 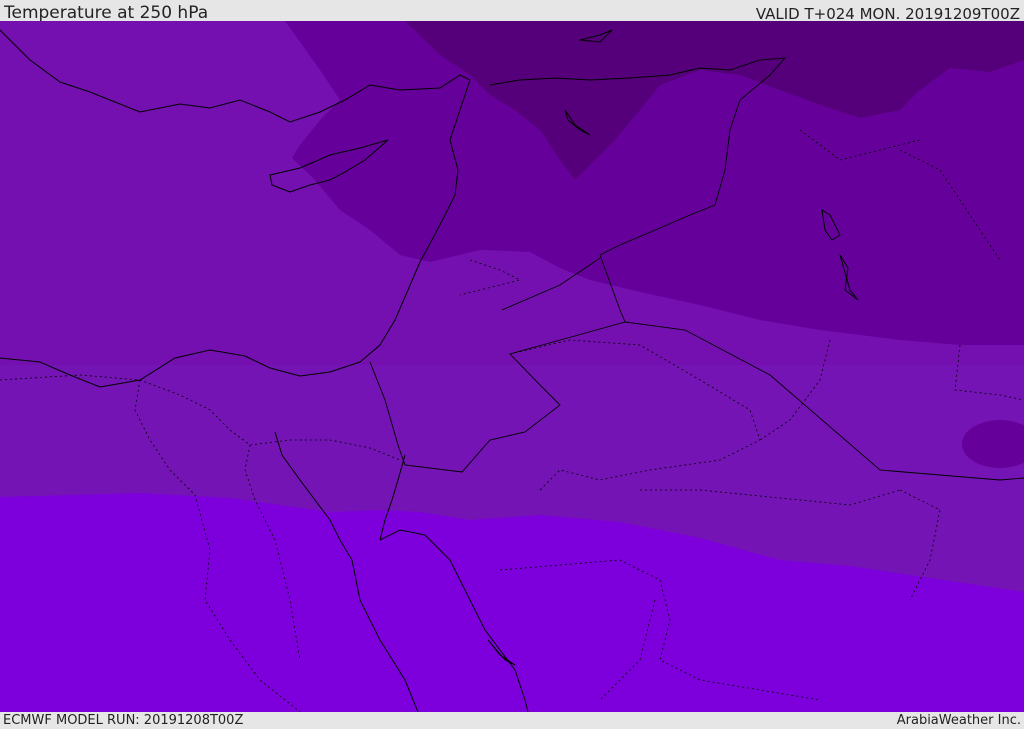 What do you see at coordinates (123, 720) in the screenshot?
I see `model-run-label: ECMWF MODEL RUN: 20191208T00Z` at bounding box center [123, 720].